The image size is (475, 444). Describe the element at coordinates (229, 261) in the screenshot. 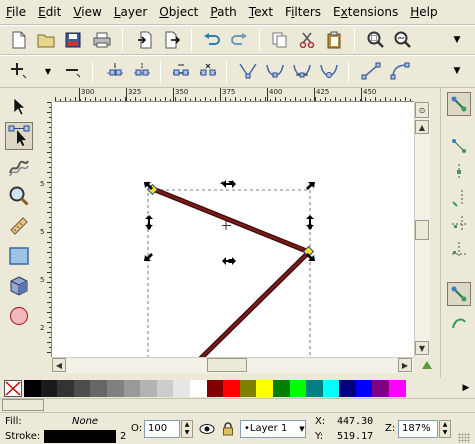

I see `scale-handle-middle` at that location.